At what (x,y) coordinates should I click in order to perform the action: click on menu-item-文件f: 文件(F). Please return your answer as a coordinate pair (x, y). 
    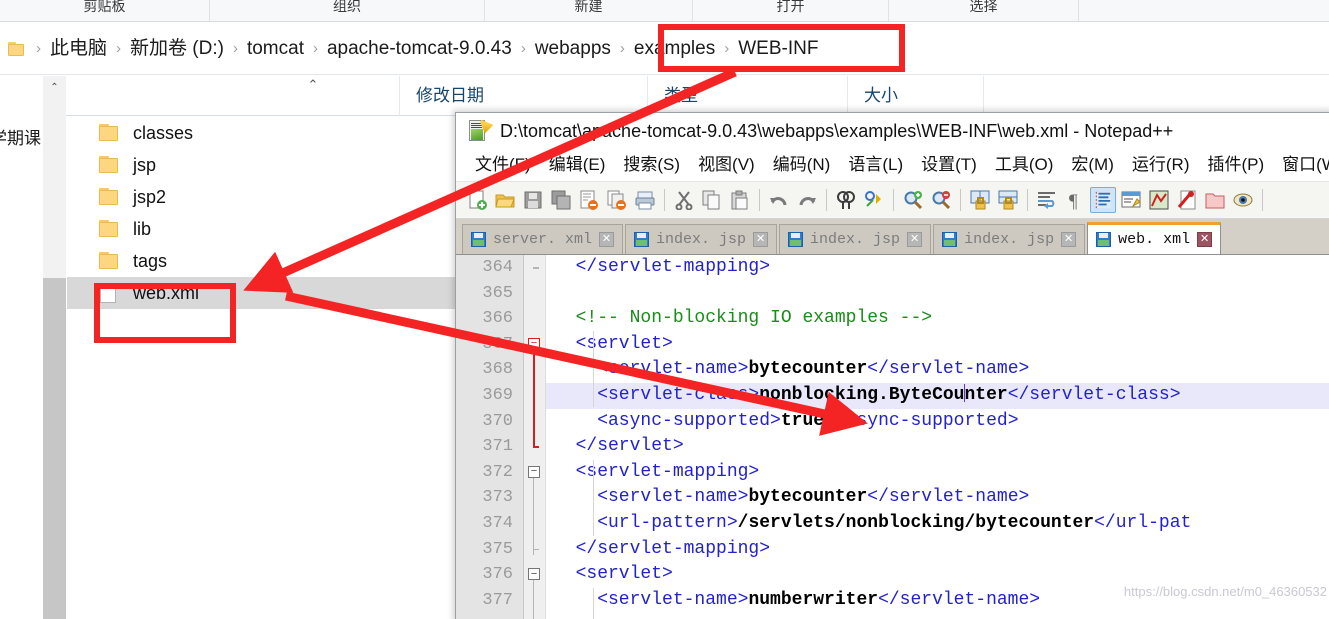
    Looking at the image, I should click on (503, 165).